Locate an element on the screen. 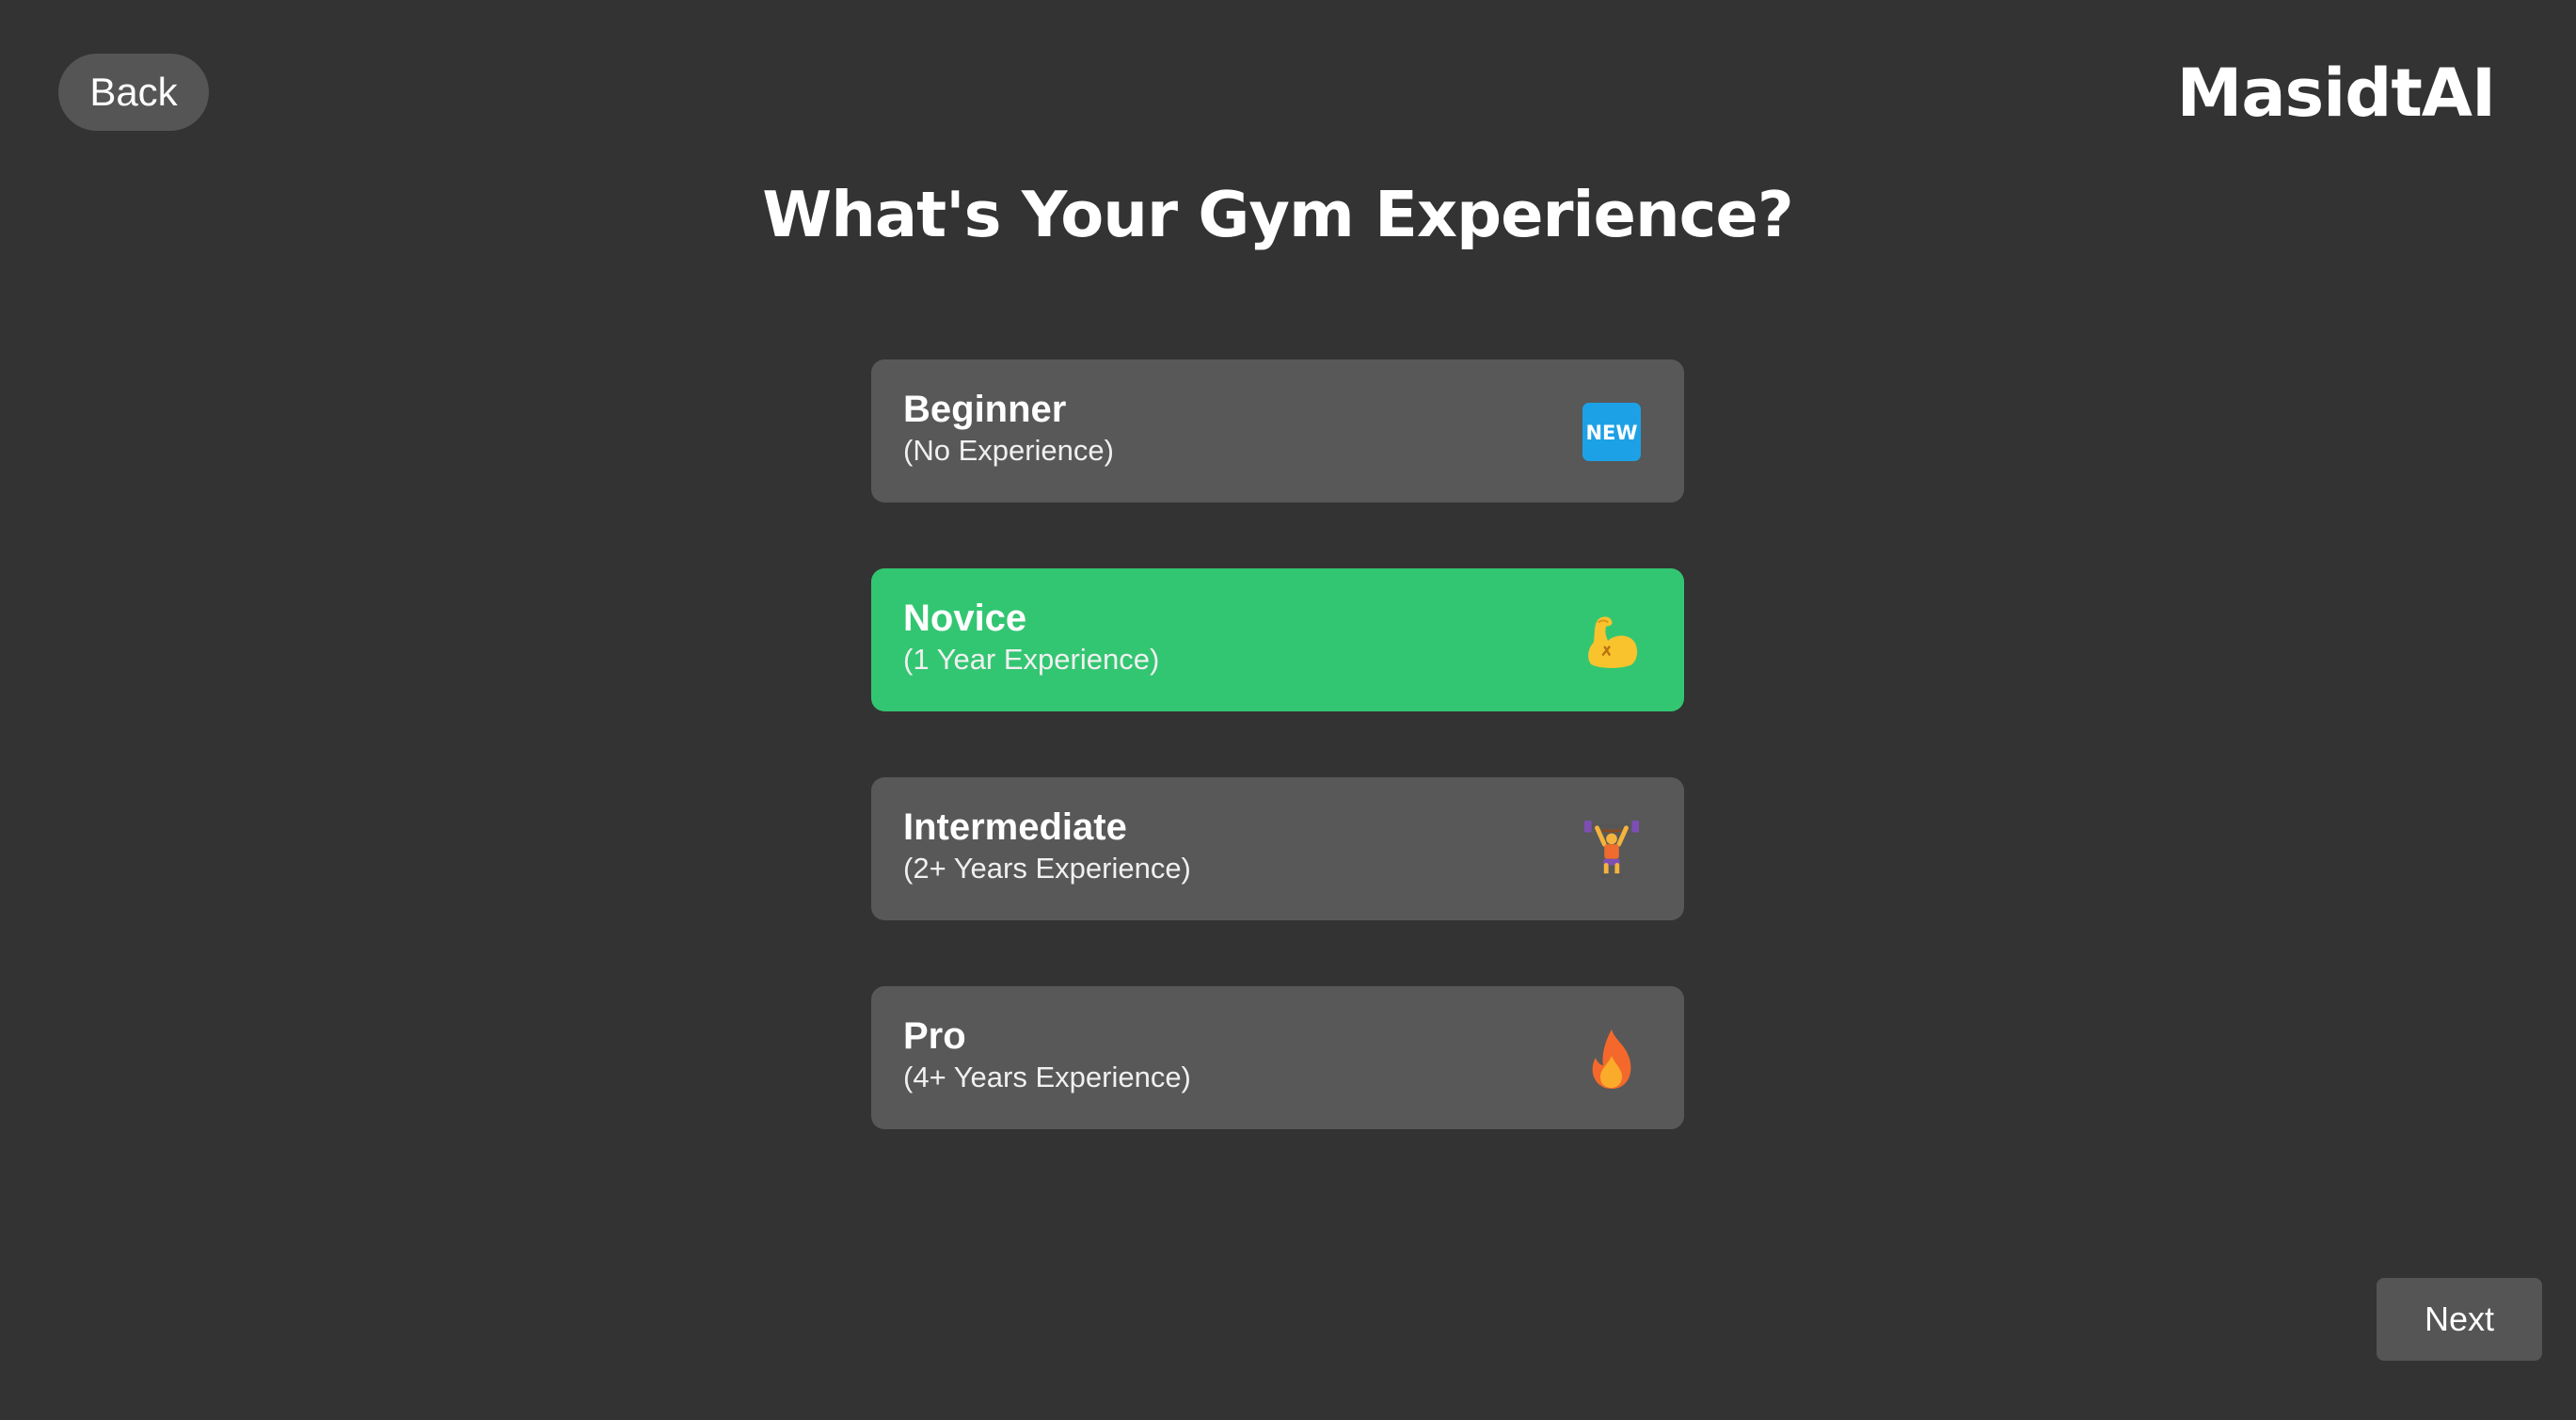  weight-lifter-icon is located at coordinates (1611, 850).